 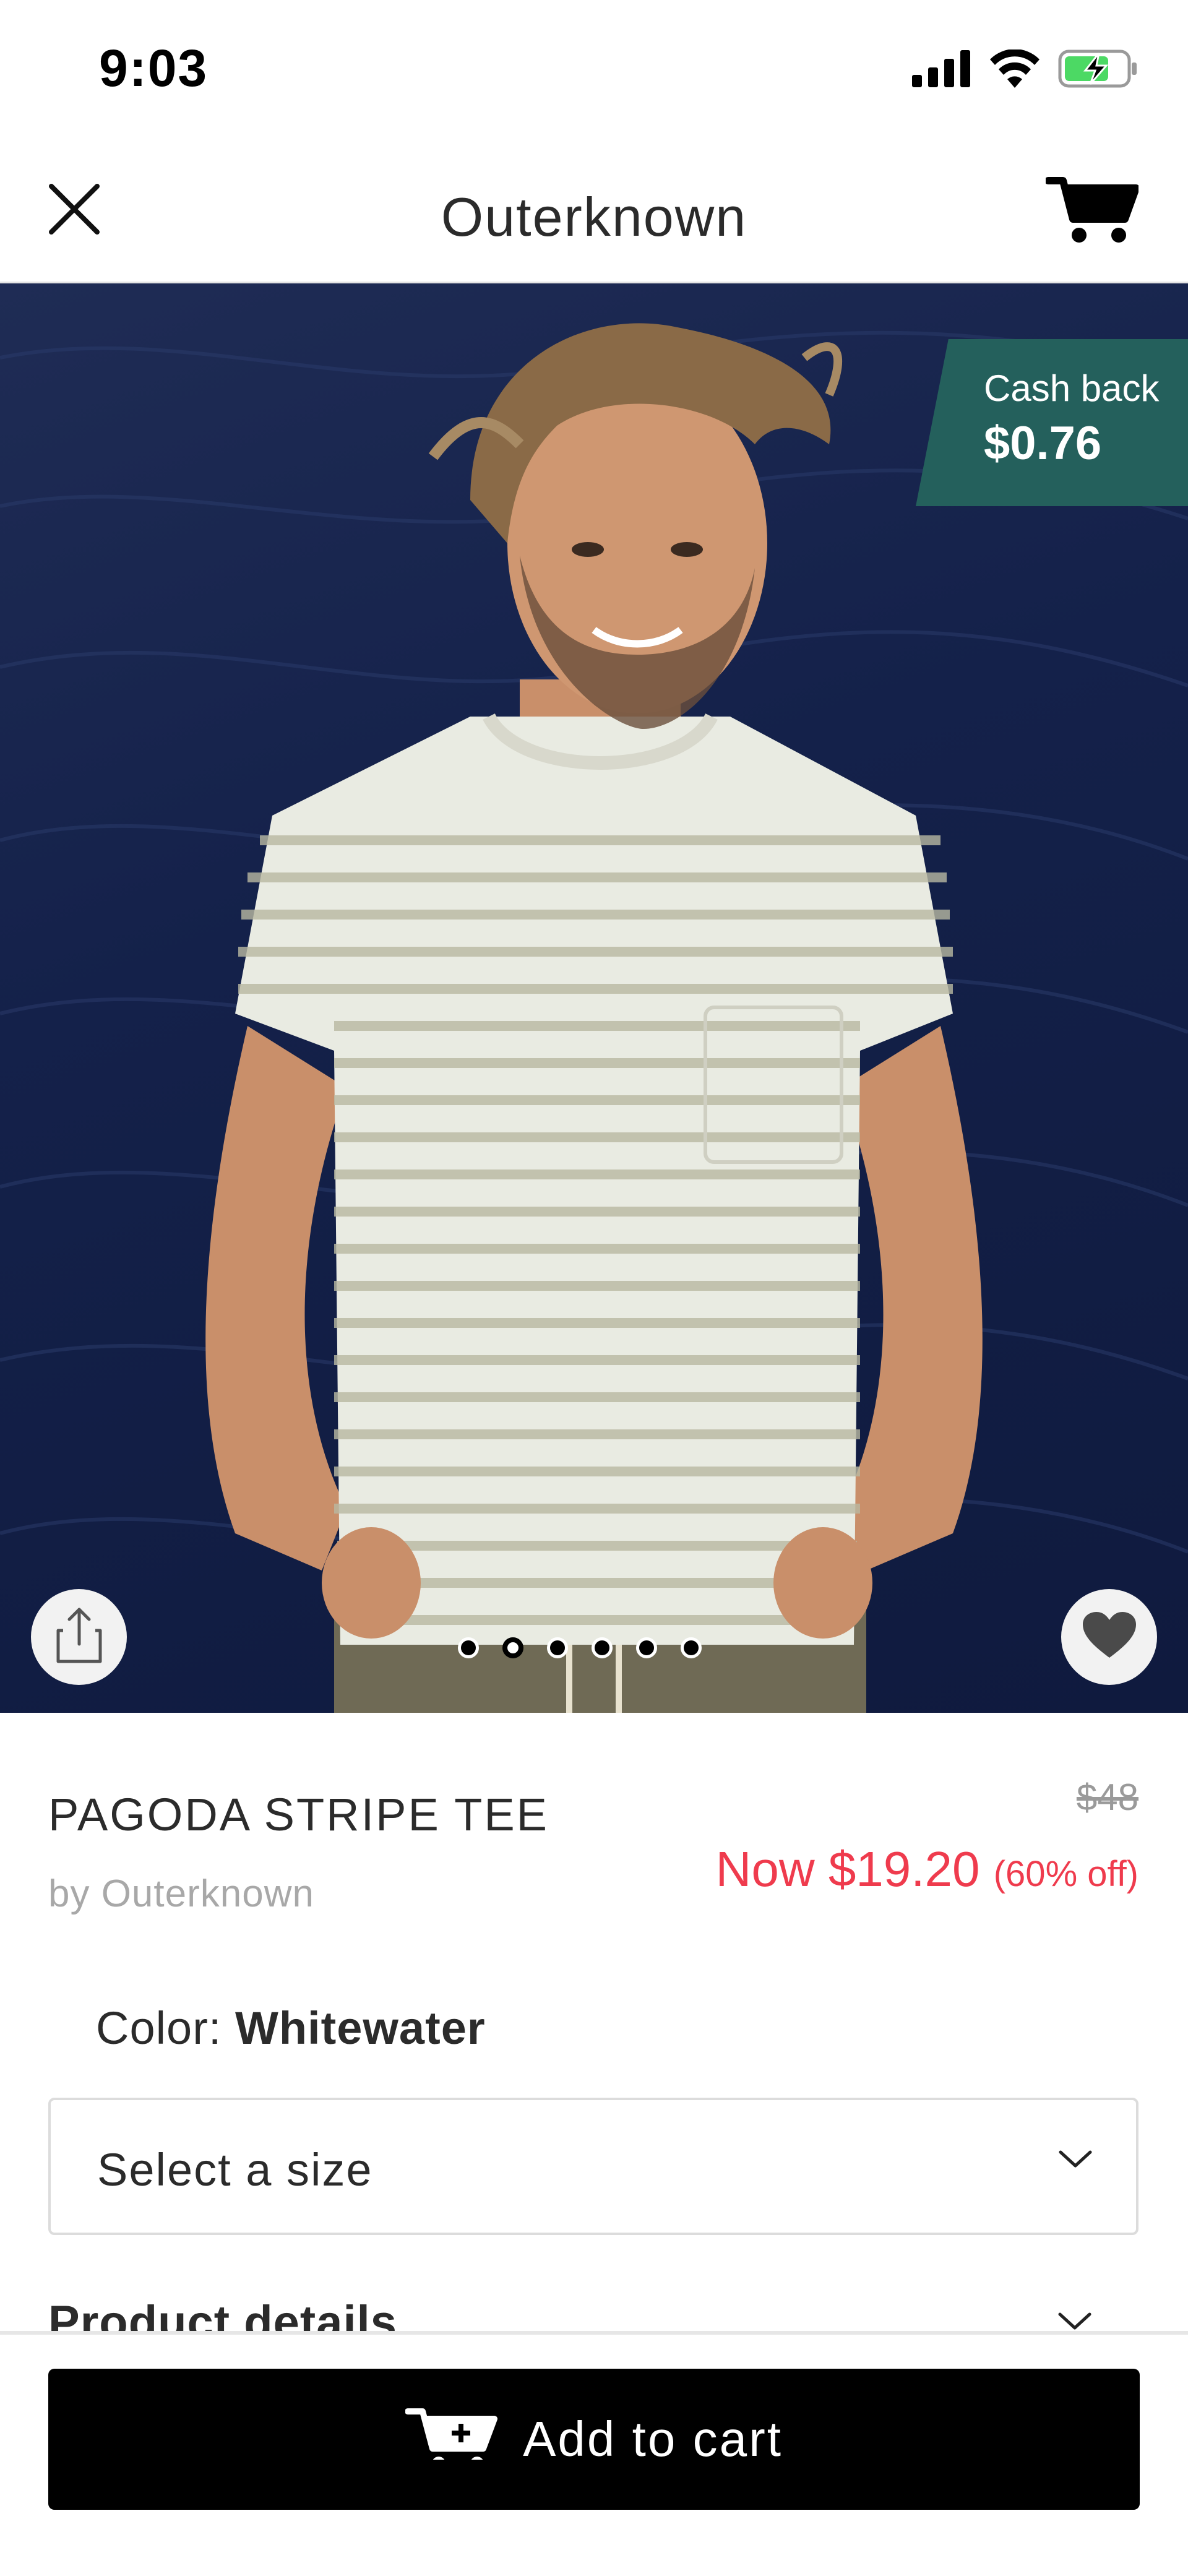 What do you see at coordinates (593, 2166) in the screenshot?
I see `size-select: Select a size` at bounding box center [593, 2166].